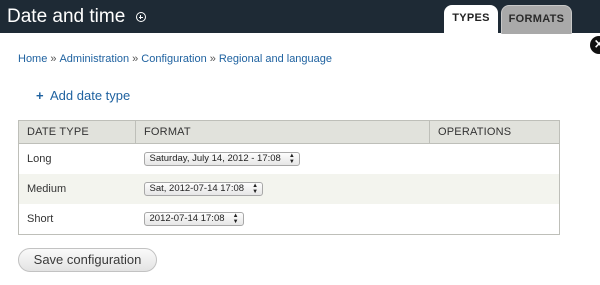  Describe the element at coordinates (595, 45) in the screenshot. I see `close-icon: ×` at that location.